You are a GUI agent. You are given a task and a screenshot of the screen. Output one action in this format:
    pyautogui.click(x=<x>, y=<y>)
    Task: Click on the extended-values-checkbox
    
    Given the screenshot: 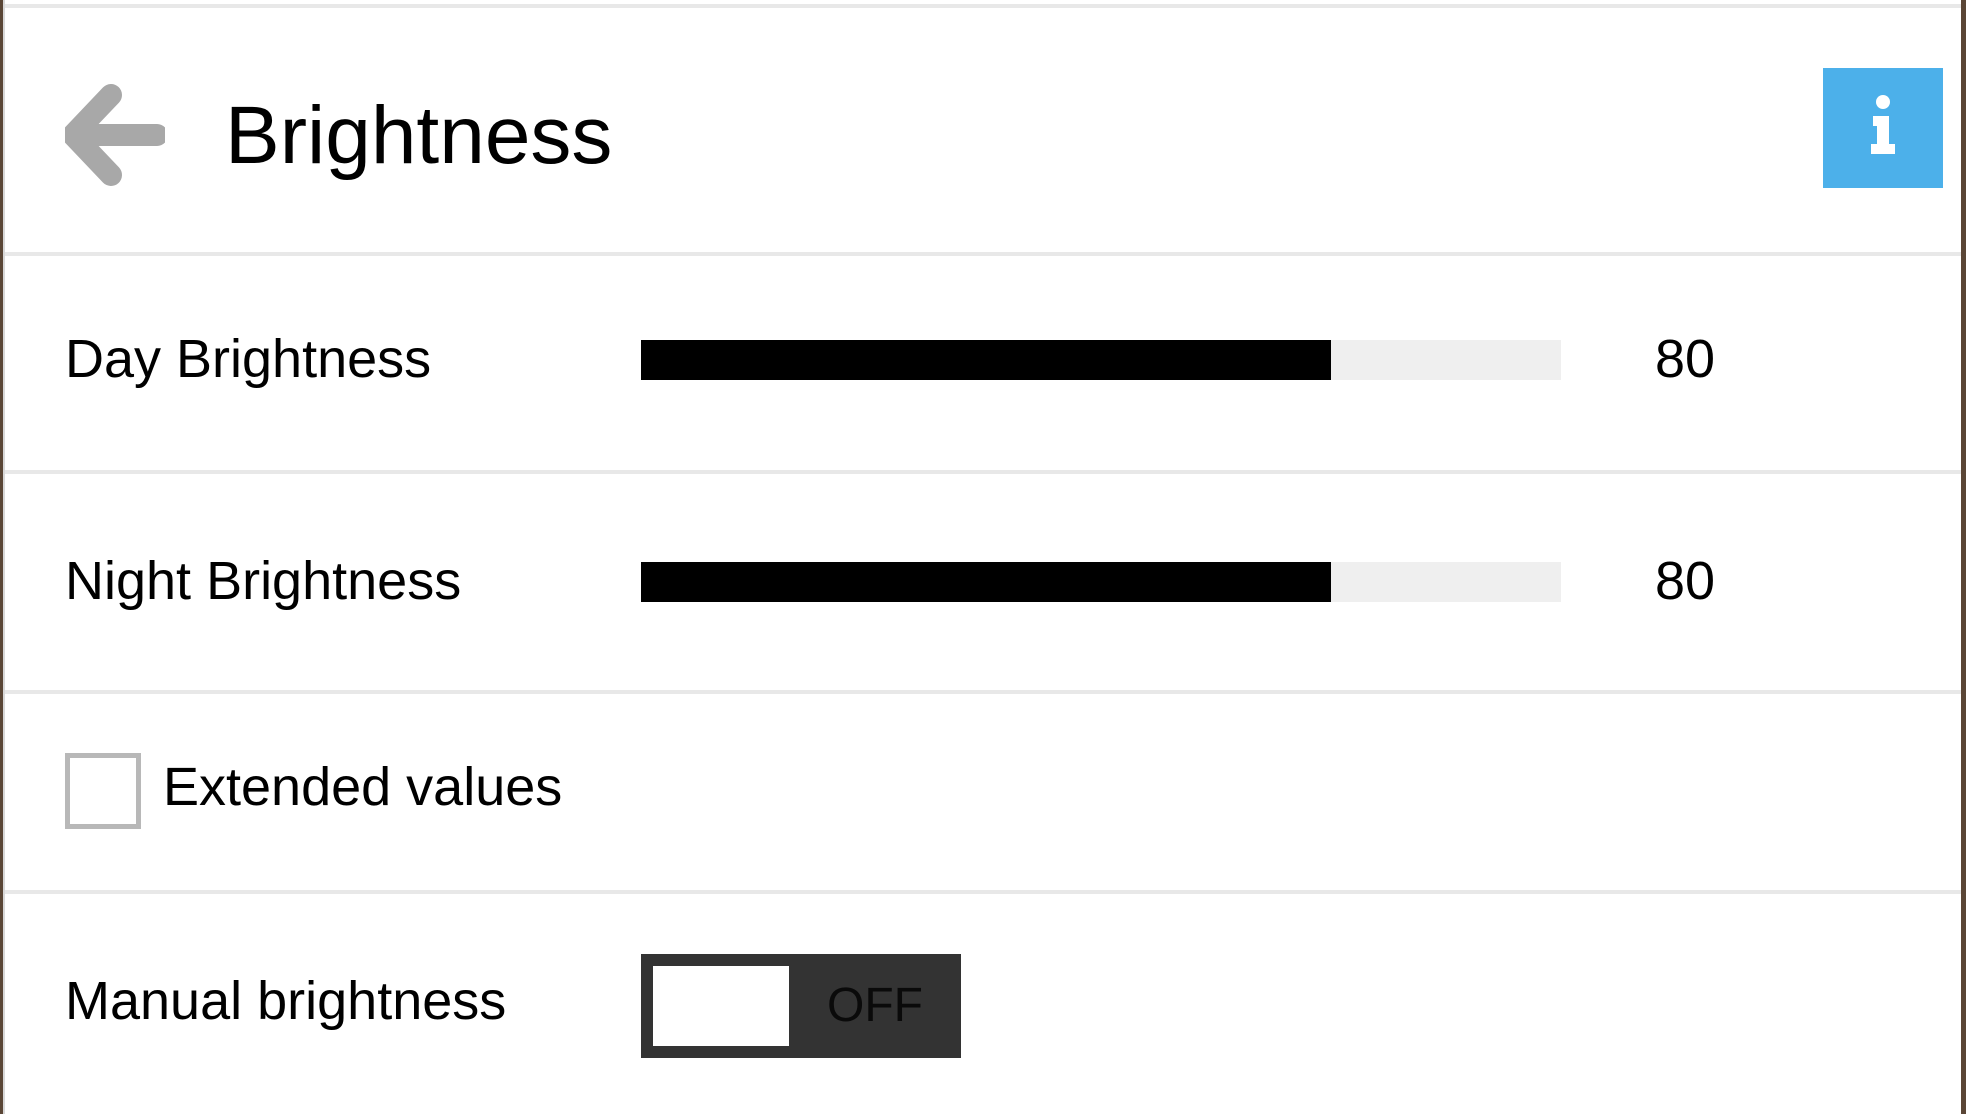 What is the action you would take?
    pyautogui.click(x=103, y=791)
    